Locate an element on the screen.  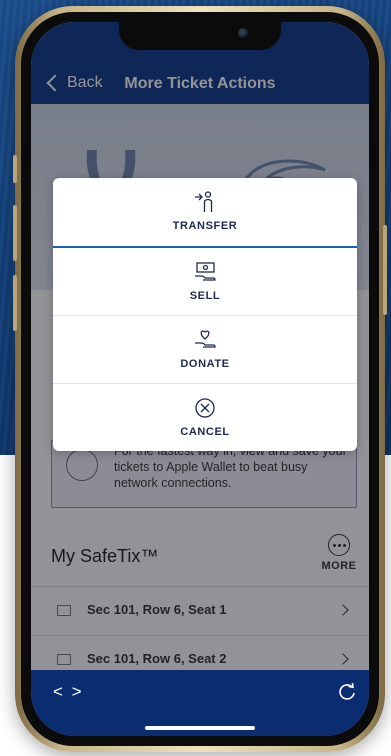
home-indicator is located at coordinates (200, 728).